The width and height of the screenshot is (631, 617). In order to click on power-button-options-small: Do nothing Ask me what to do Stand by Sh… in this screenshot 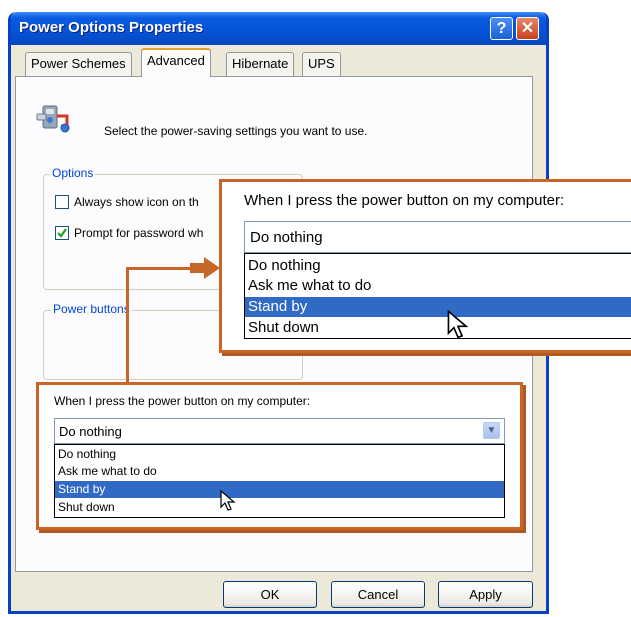, I will do `click(279, 481)`.